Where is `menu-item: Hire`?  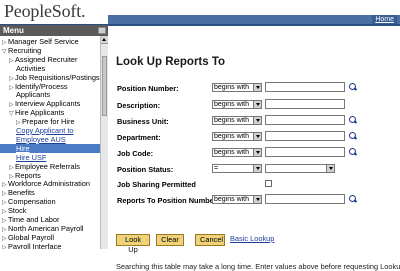 menu-item: Hire is located at coordinates (50, 148).